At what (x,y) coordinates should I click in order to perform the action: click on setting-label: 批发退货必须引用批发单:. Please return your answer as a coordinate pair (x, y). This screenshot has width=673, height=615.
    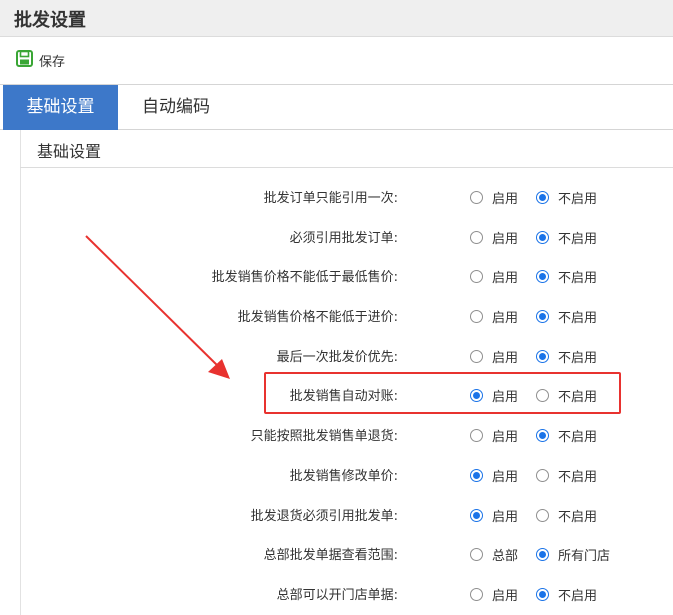
    Looking at the image, I should click on (324, 516).